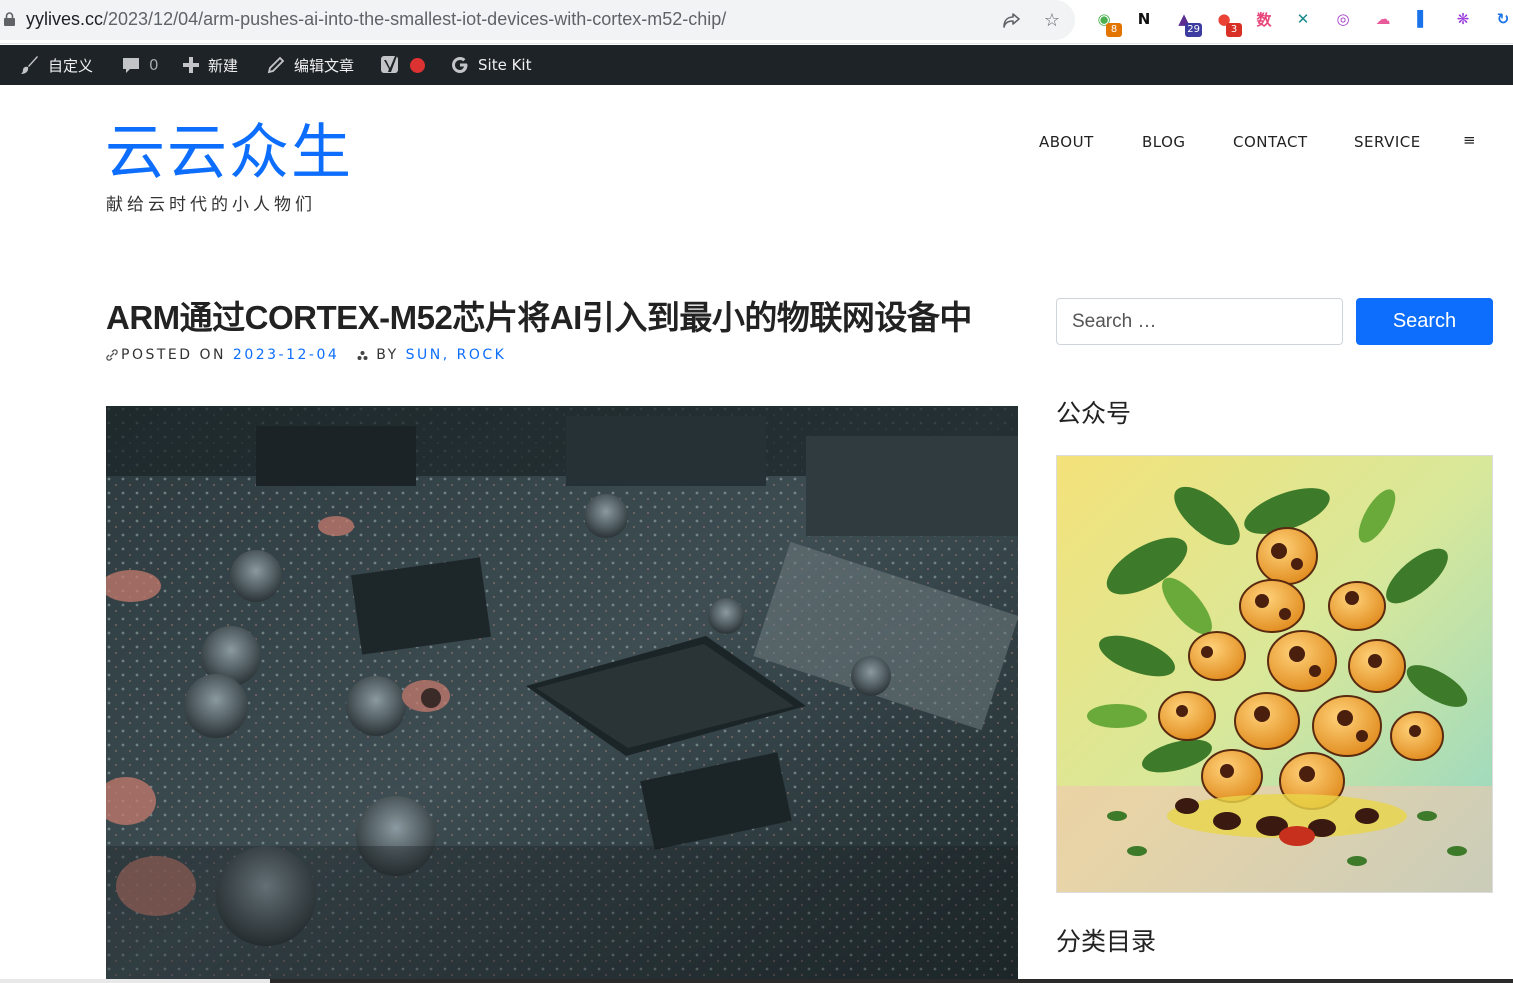  Describe the element at coordinates (1387, 142) in the screenshot. I see `nav-service: SERVICE` at that location.